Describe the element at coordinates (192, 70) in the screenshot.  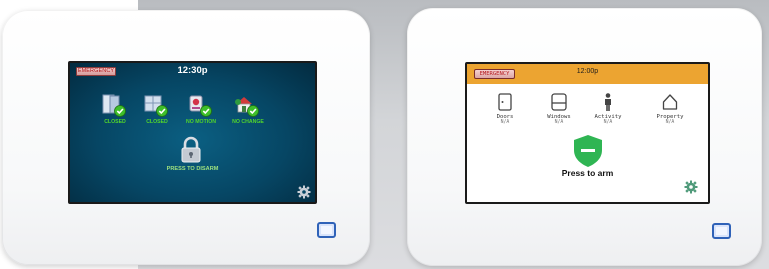
I see `clock-time: 12:30p` at that location.